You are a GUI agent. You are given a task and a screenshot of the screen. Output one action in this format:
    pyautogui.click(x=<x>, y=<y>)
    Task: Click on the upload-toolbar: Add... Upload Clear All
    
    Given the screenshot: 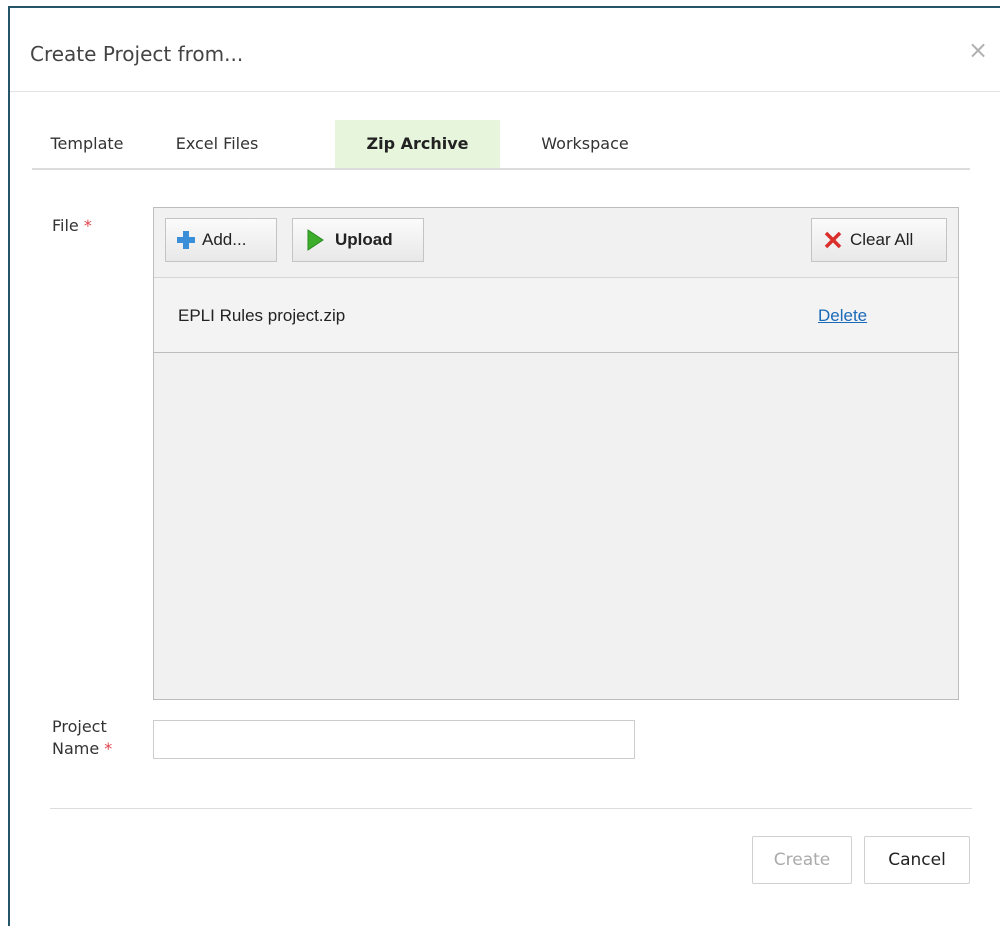 What is the action you would take?
    pyautogui.click(x=556, y=243)
    